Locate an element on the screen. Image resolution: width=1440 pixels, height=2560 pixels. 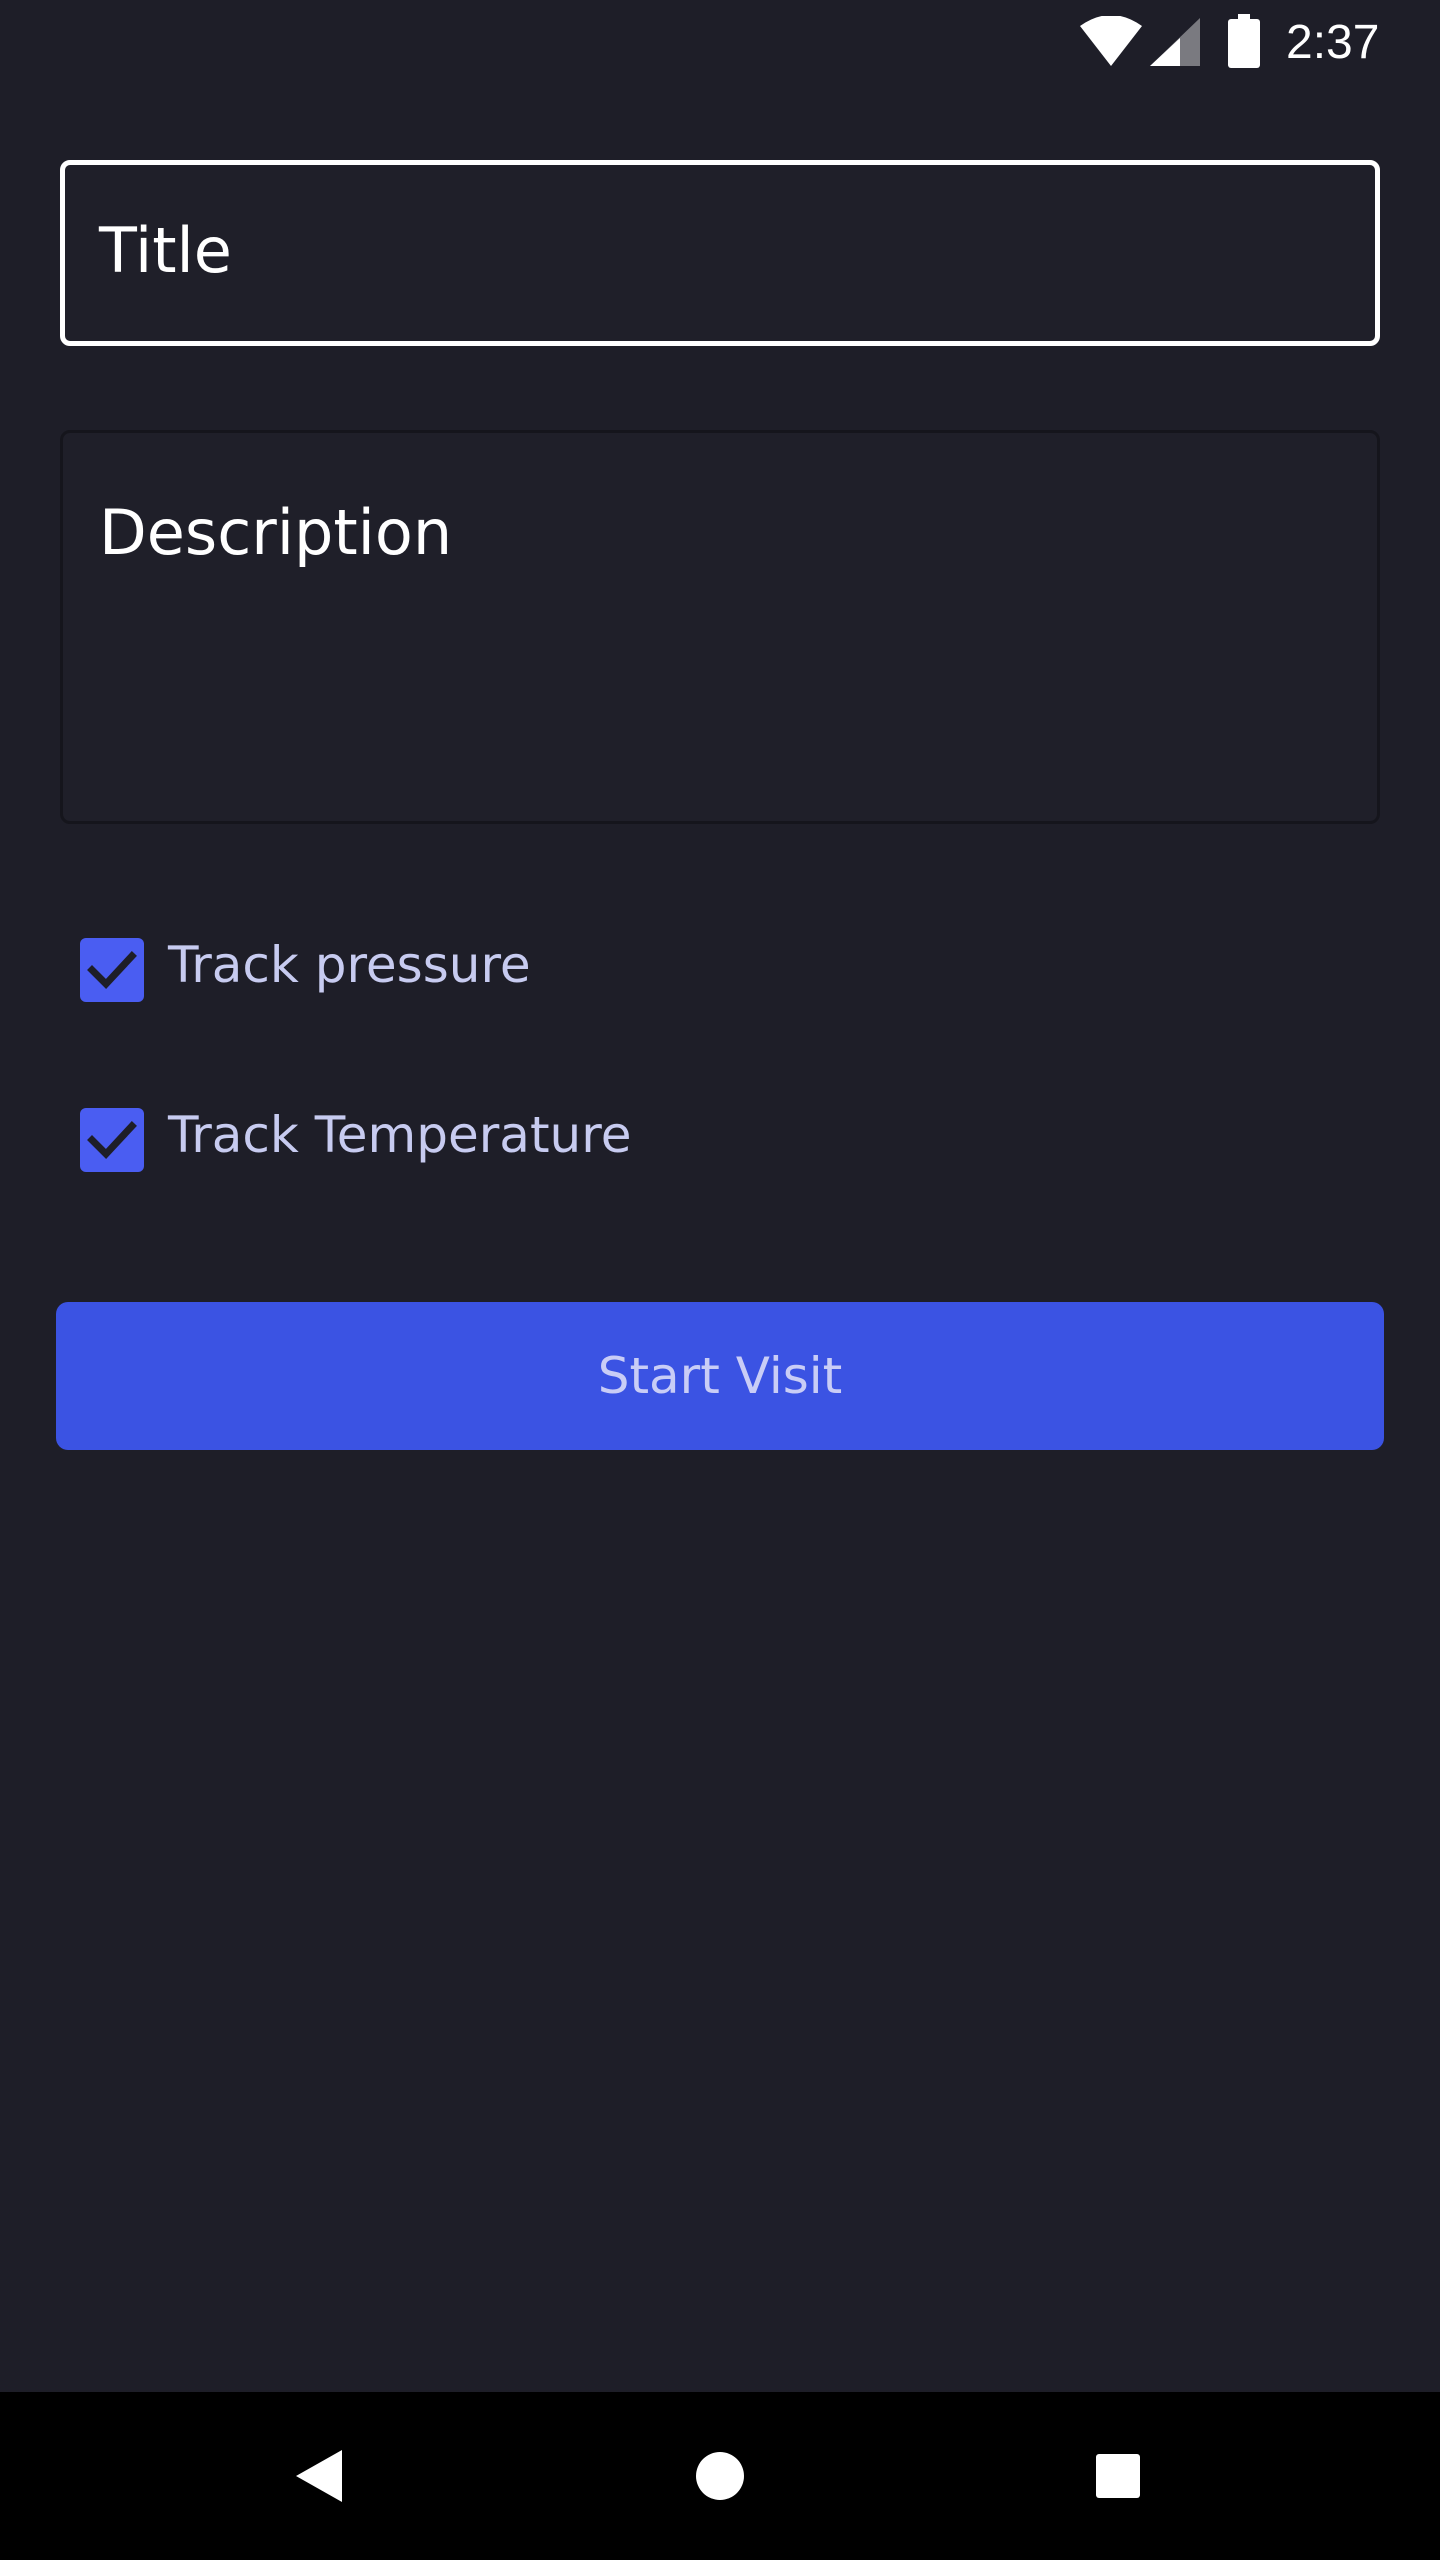
status-time: 2:37 is located at coordinates (1333, 42).